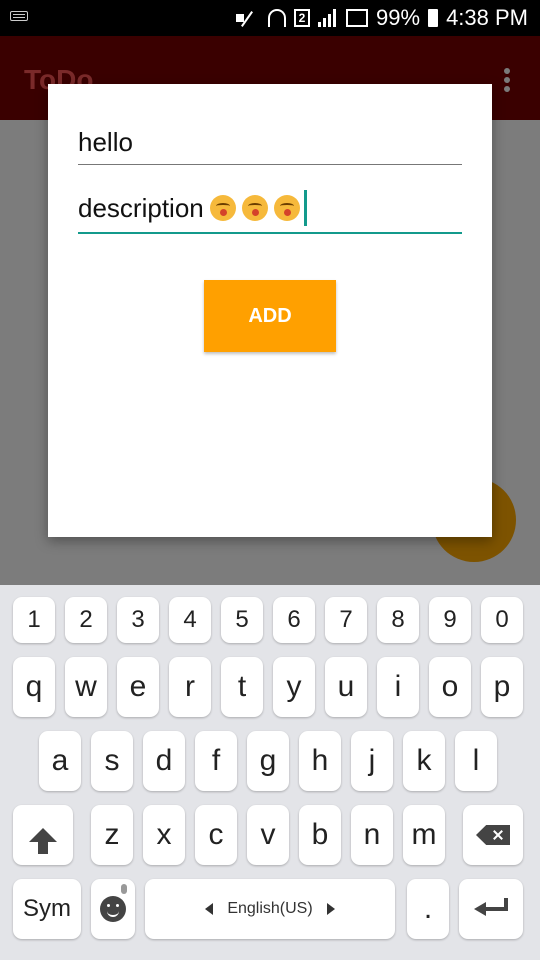  I want to click on backspace-key, so click(493, 835).